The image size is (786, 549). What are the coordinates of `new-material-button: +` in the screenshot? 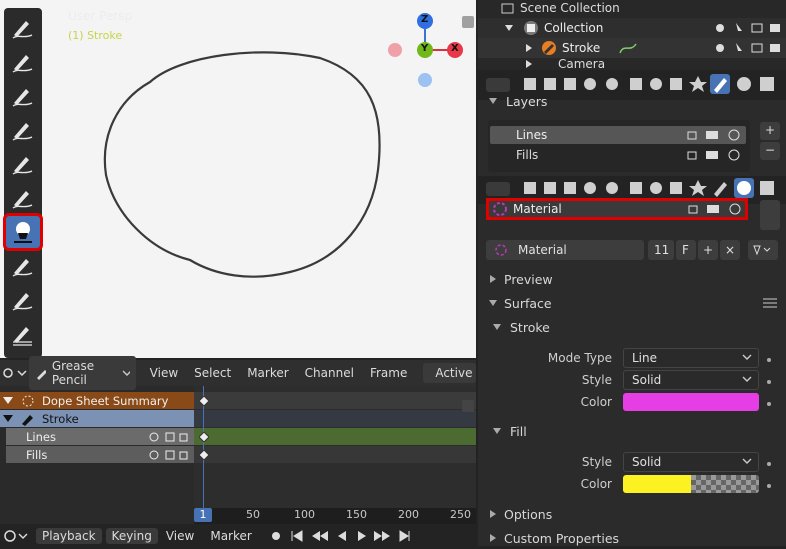 It's located at (708, 250).